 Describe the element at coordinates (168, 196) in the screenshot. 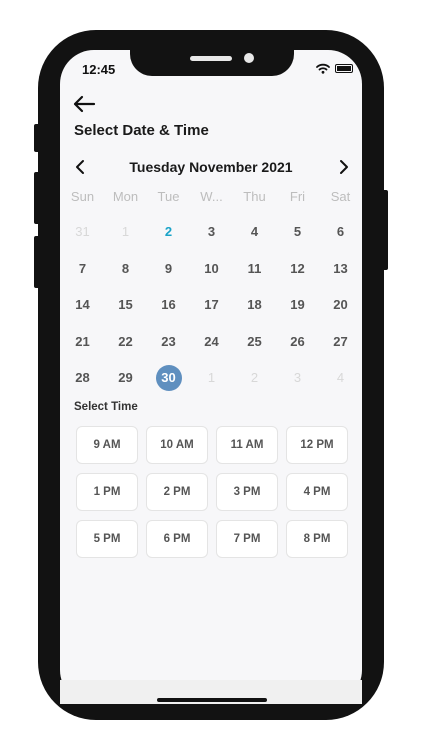

I see `weekday-label: Tue` at that location.